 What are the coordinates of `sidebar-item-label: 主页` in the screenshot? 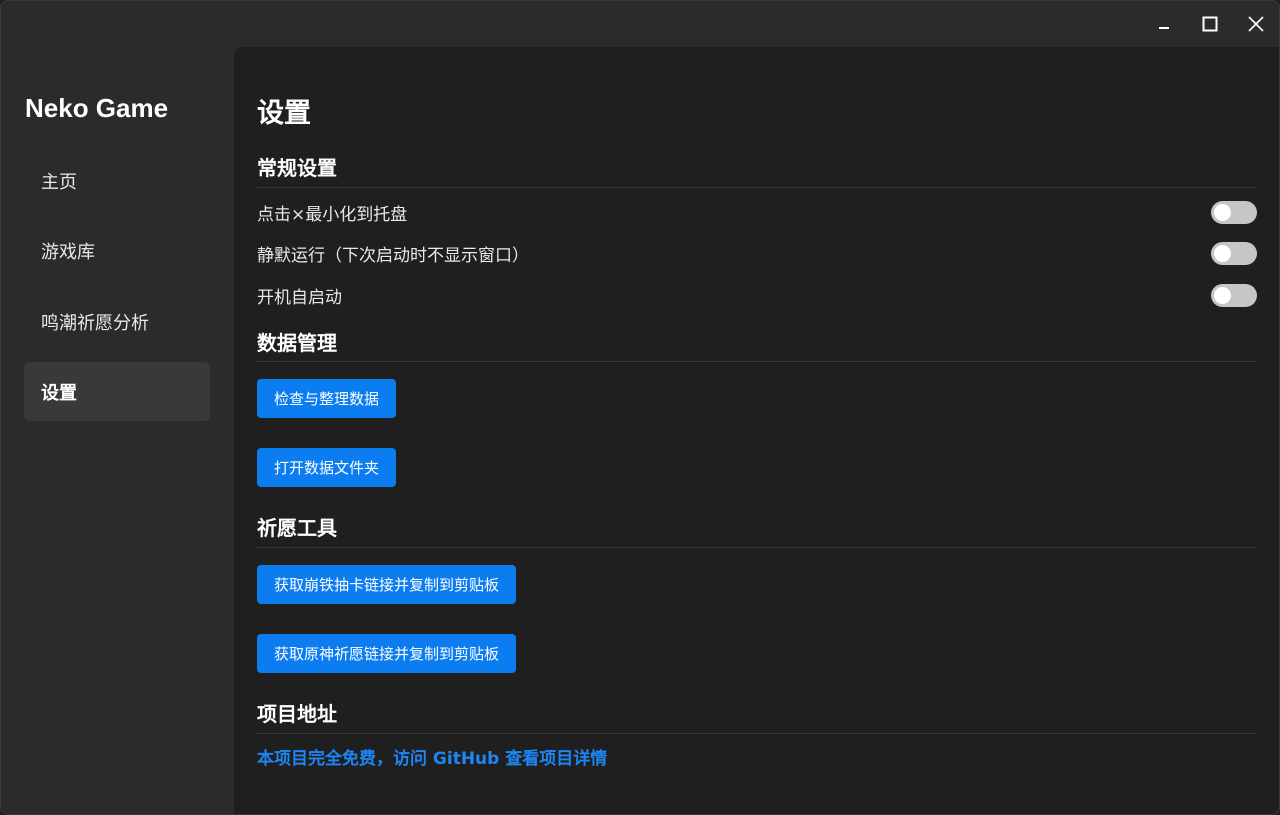 It's located at (59, 182).